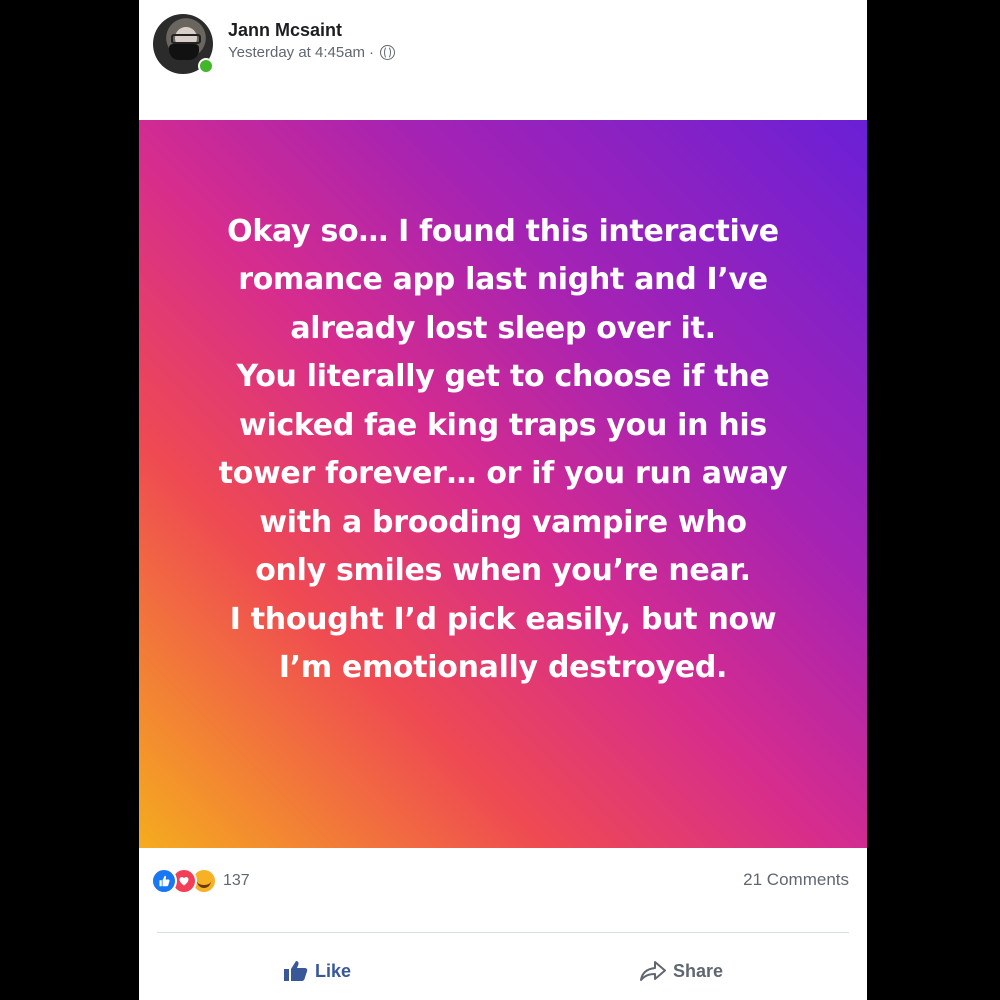  What do you see at coordinates (164, 881) in the screenshot?
I see `like-icon` at bounding box center [164, 881].